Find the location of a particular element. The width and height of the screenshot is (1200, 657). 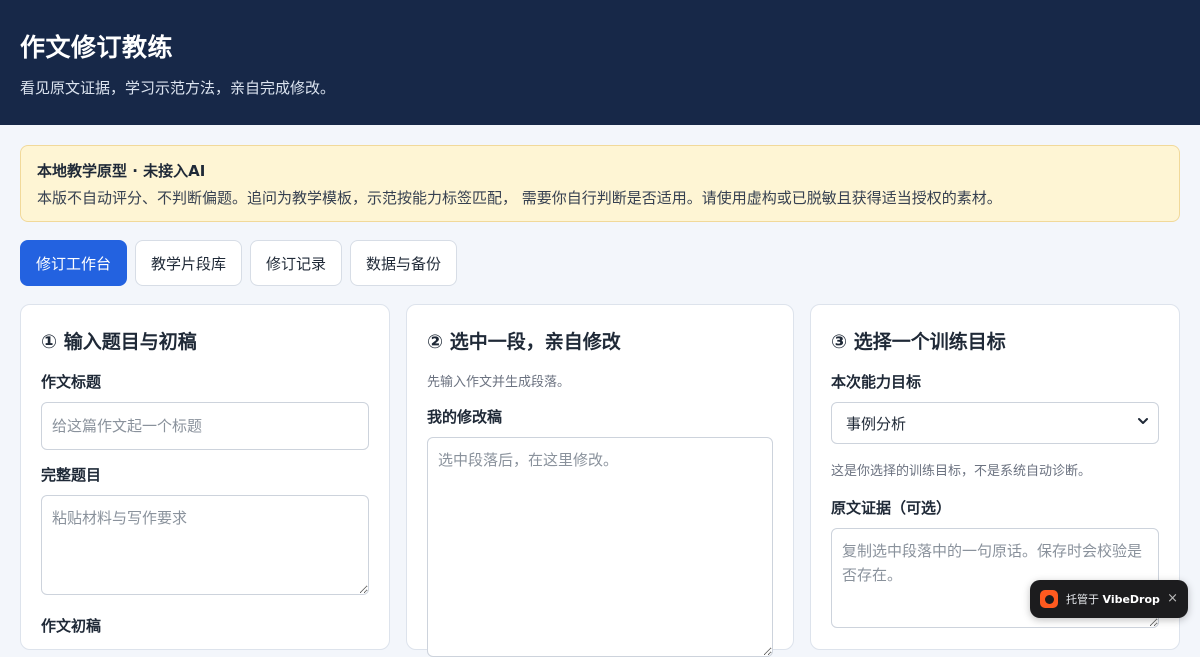

tab-teaching-snippets: 教学片段库 is located at coordinates (189, 263).